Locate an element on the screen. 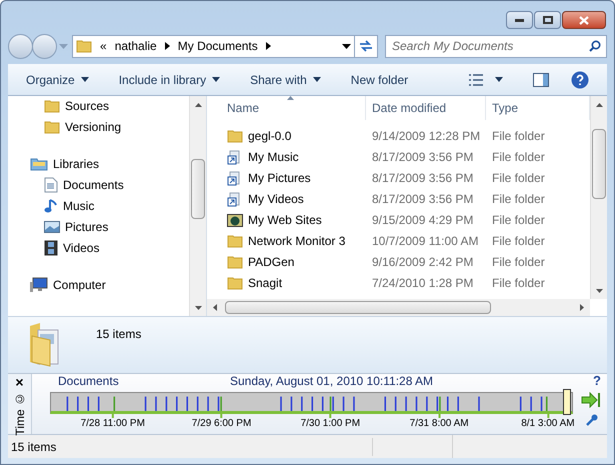 The height and width of the screenshot is (465, 615). timeline-tick-label: 7/29 6:00 PM is located at coordinates (222, 424).